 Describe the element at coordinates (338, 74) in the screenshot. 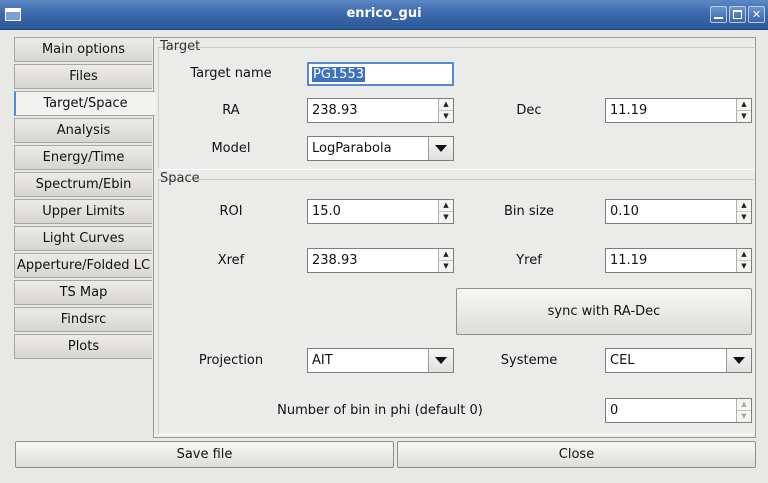

I see `target-name-value: PG1553` at that location.